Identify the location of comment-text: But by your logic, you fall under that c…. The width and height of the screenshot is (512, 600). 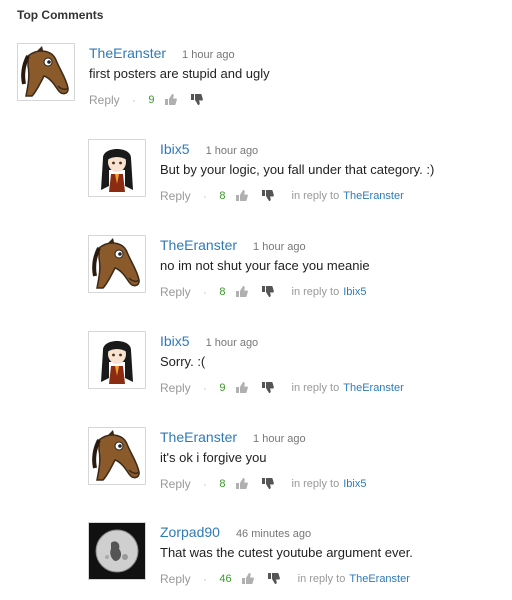
(297, 169).